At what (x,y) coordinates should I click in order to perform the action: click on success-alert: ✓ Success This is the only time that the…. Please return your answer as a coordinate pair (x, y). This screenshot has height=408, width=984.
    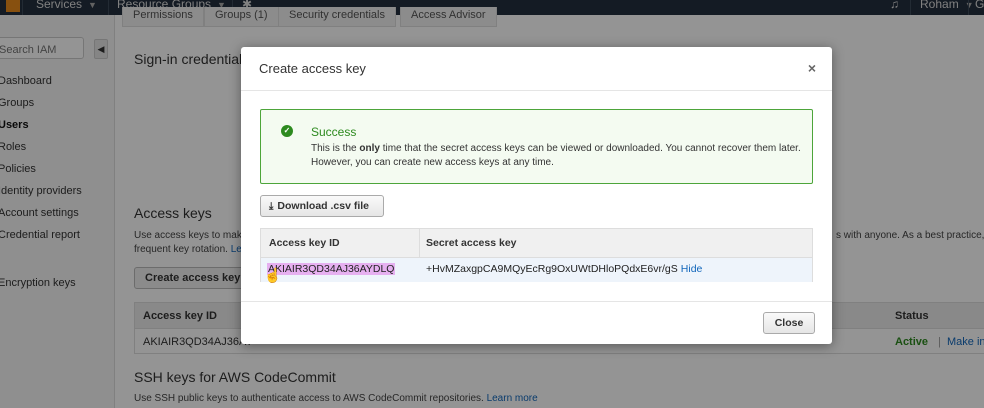
    Looking at the image, I should click on (536, 146).